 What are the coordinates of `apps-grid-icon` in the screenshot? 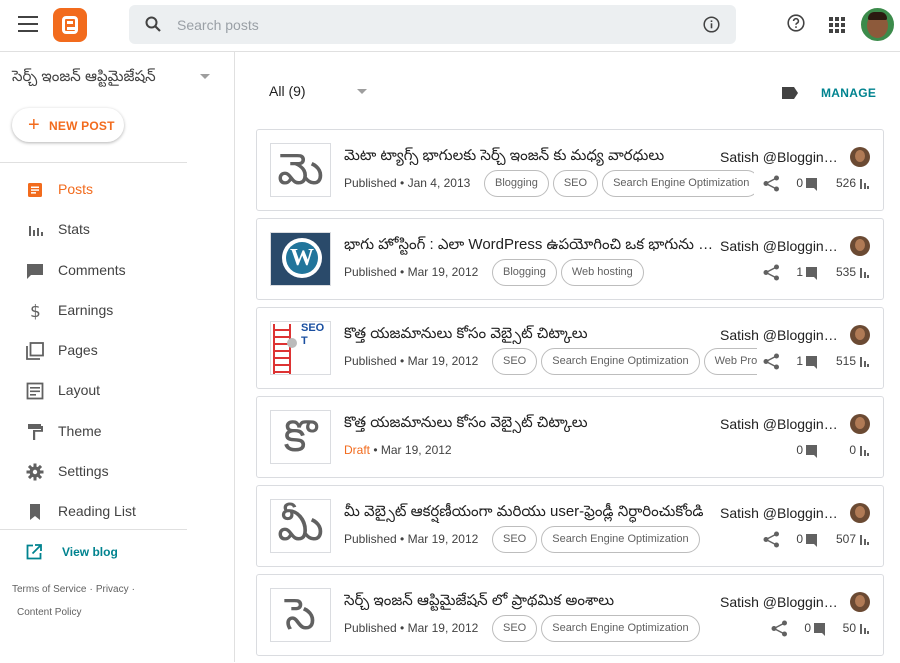 It's located at (837, 25).